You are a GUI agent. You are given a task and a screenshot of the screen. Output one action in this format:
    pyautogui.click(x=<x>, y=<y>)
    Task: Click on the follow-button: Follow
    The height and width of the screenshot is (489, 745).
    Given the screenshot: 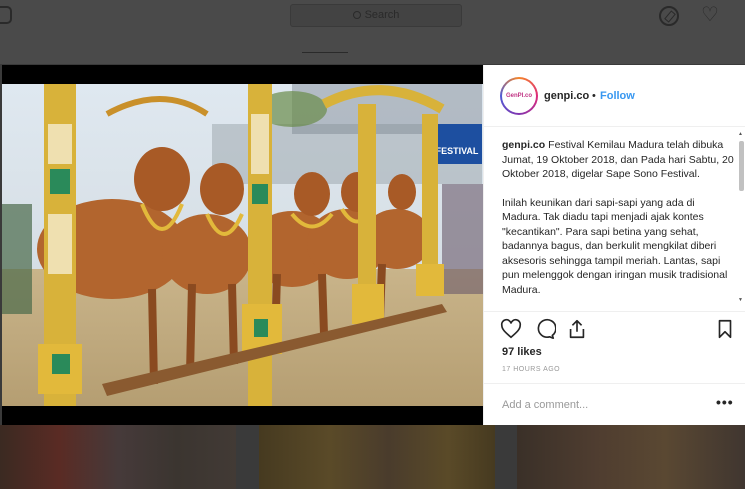 What is the action you would take?
    pyautogui.click(x=617, y=96)
    